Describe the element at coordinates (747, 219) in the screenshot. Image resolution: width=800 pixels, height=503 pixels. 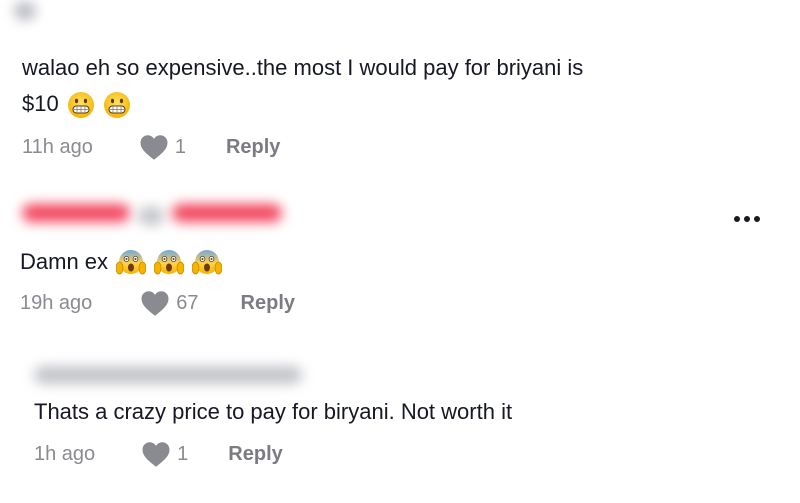
I see `more-options-icon` at that location.